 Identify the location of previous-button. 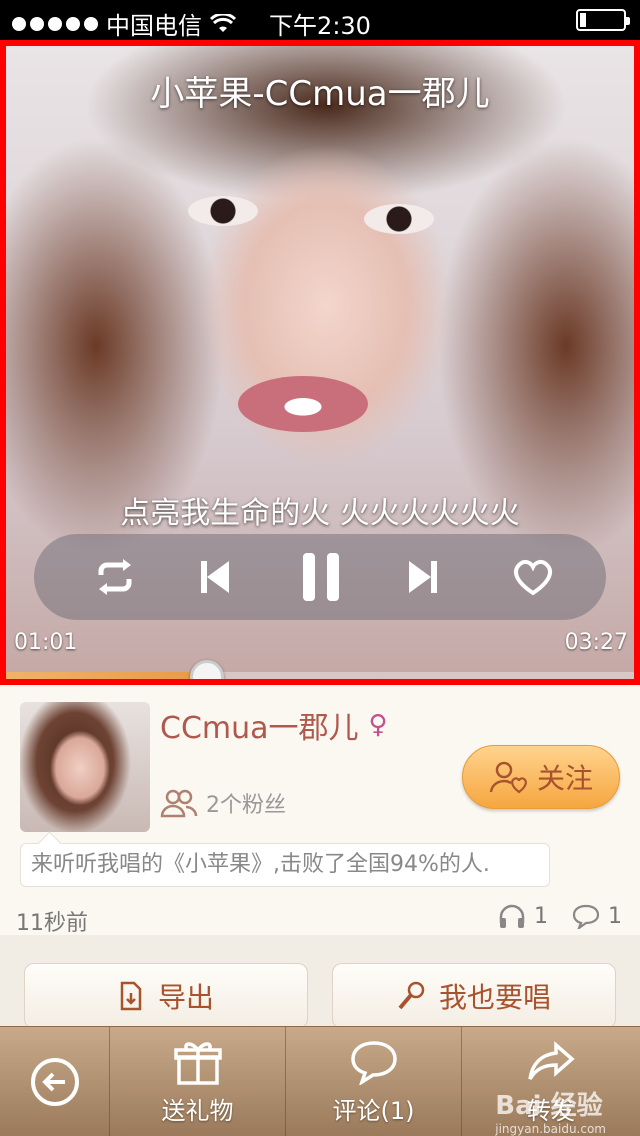
(215, 577).